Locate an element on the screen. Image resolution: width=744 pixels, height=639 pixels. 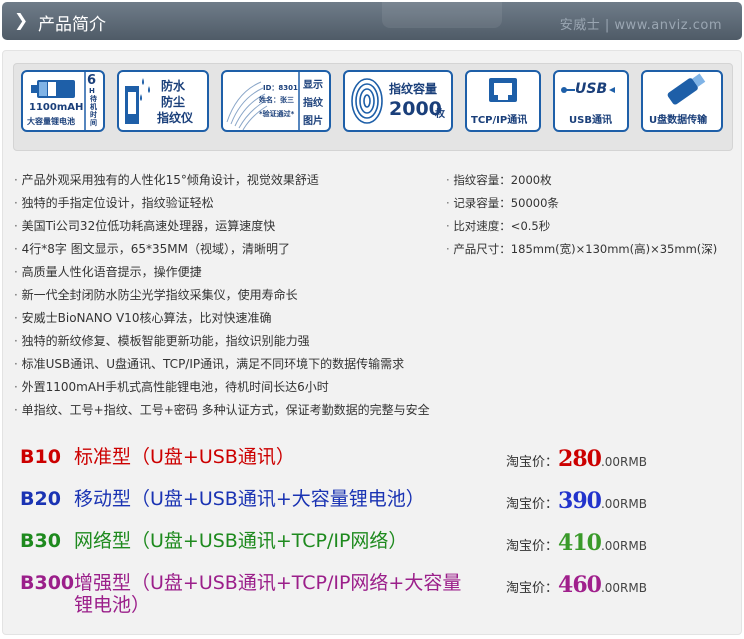
product-name: 标准型（U盘+USB通讯） is located at coordinates (184, 457).